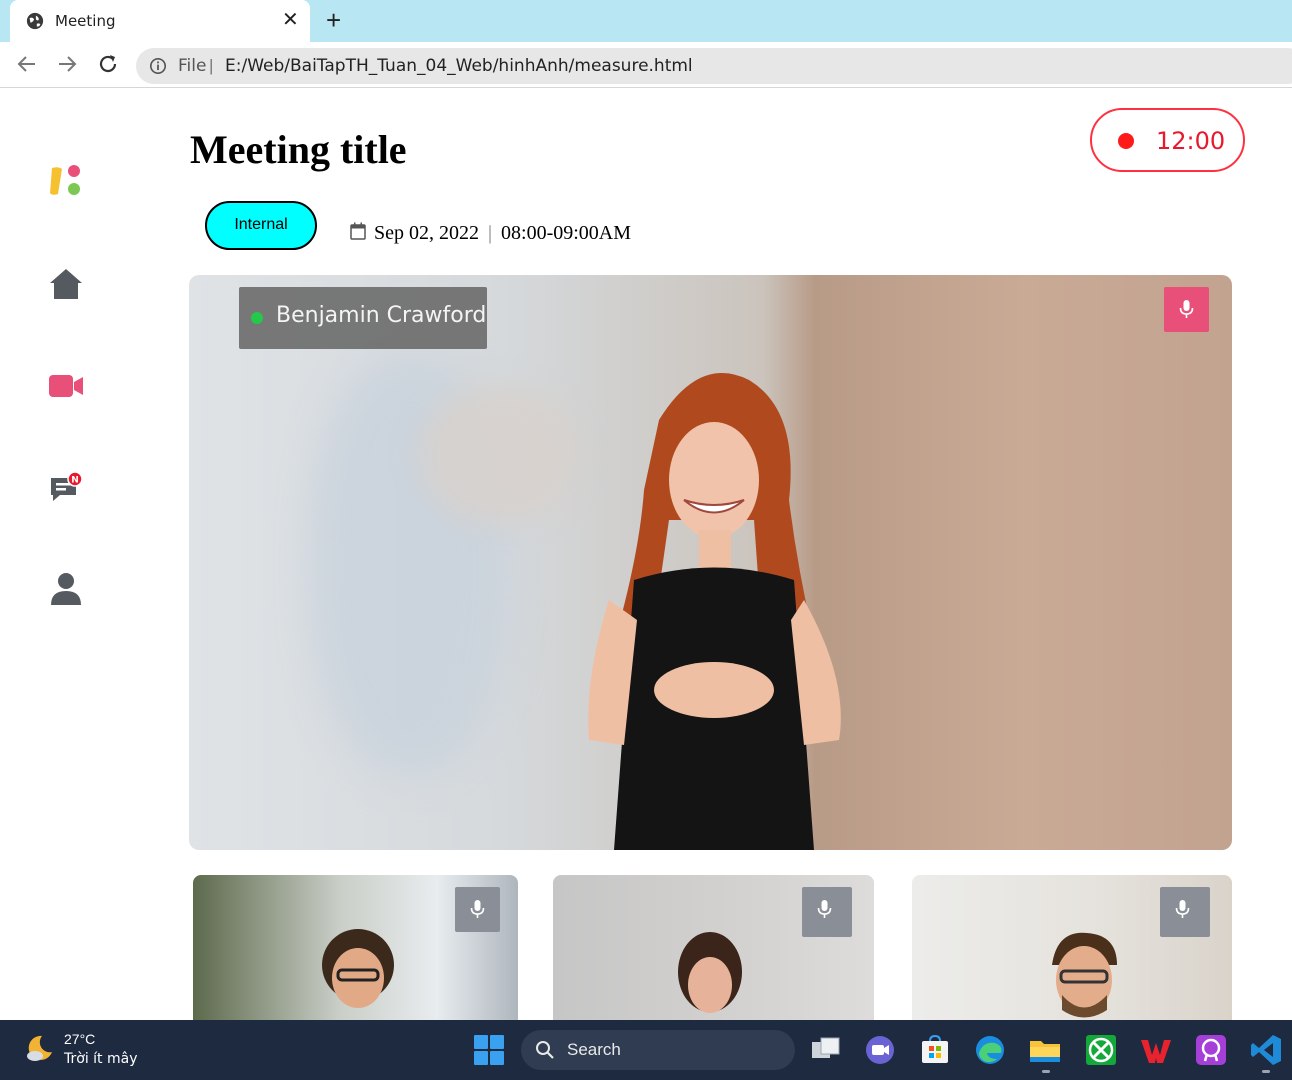  What do you see at coordinates (261, 225) in the screenshot?
I see `internal-tag-button: Internal` at bounding box center [261, 225].